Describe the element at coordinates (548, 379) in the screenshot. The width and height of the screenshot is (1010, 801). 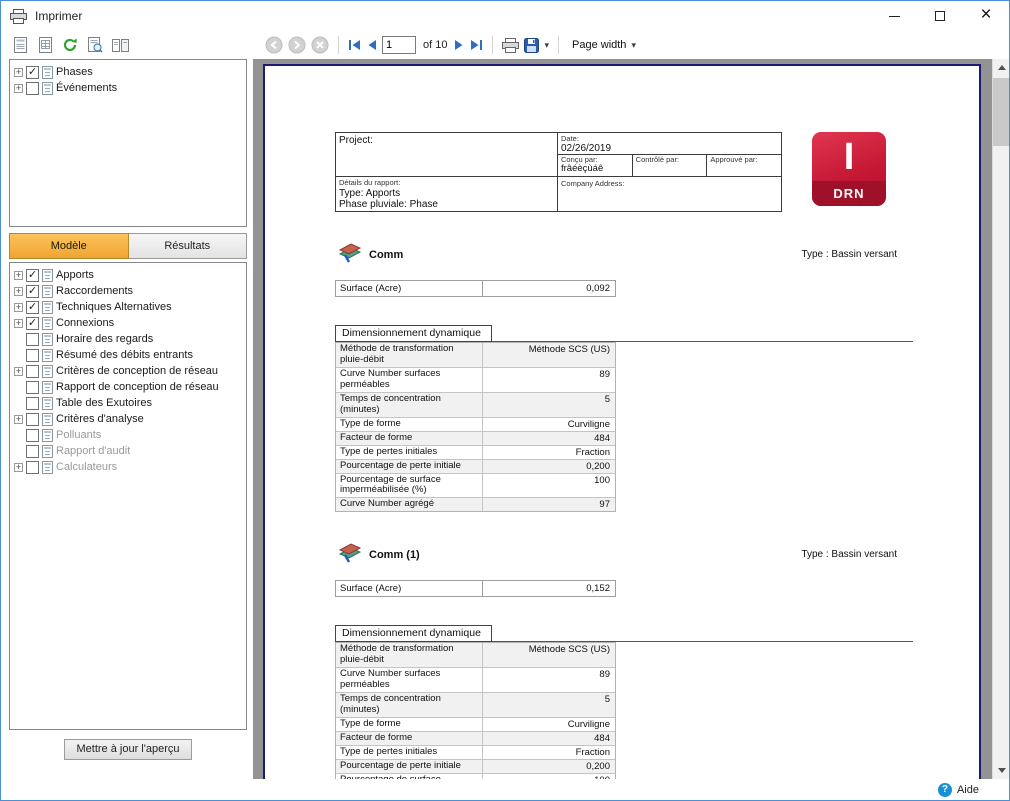
I see `dimension-row-value: 89` at that location.